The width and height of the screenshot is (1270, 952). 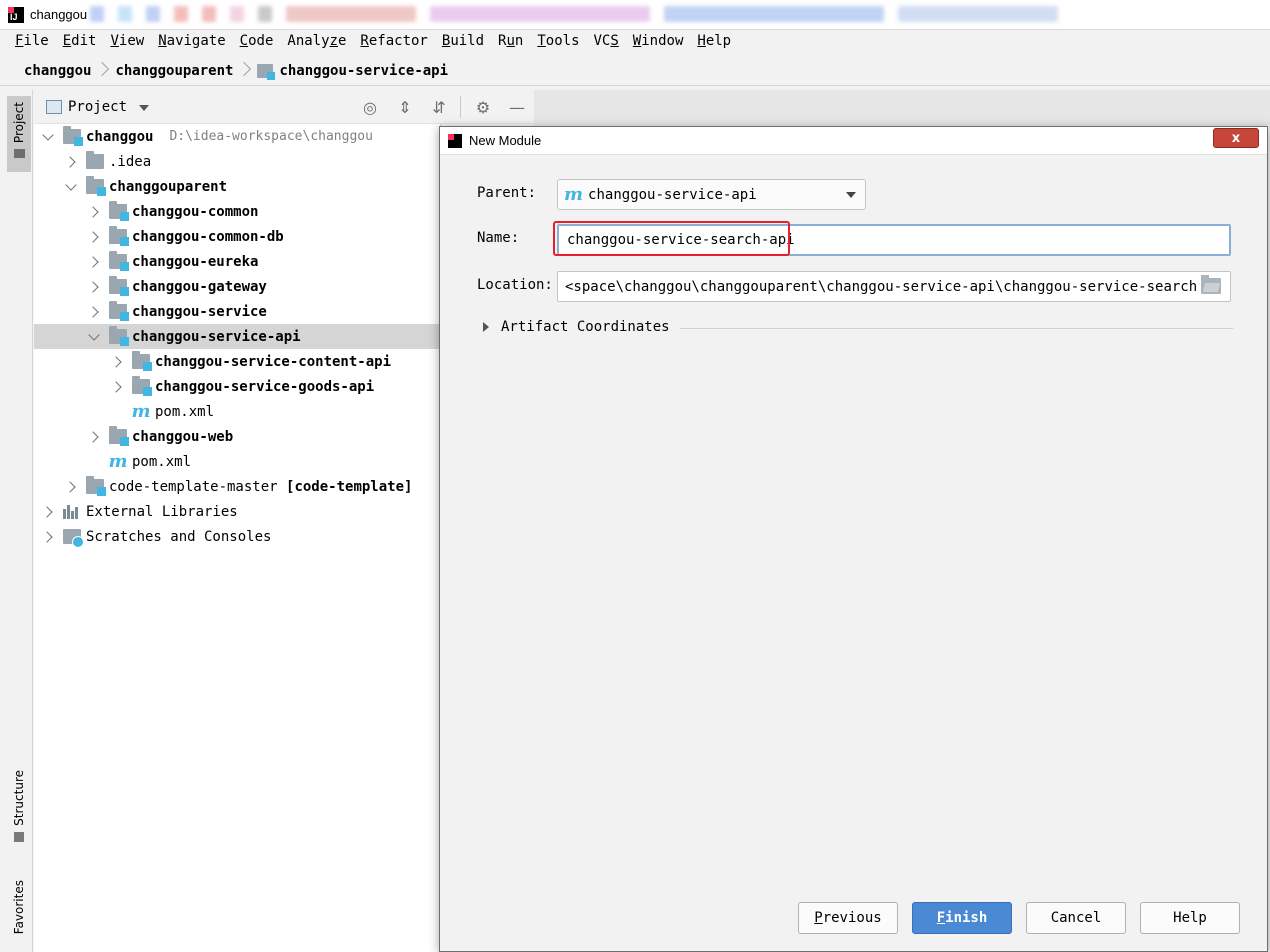 I want to click on tree-row: changgou-web, so click(x=237, y=436).